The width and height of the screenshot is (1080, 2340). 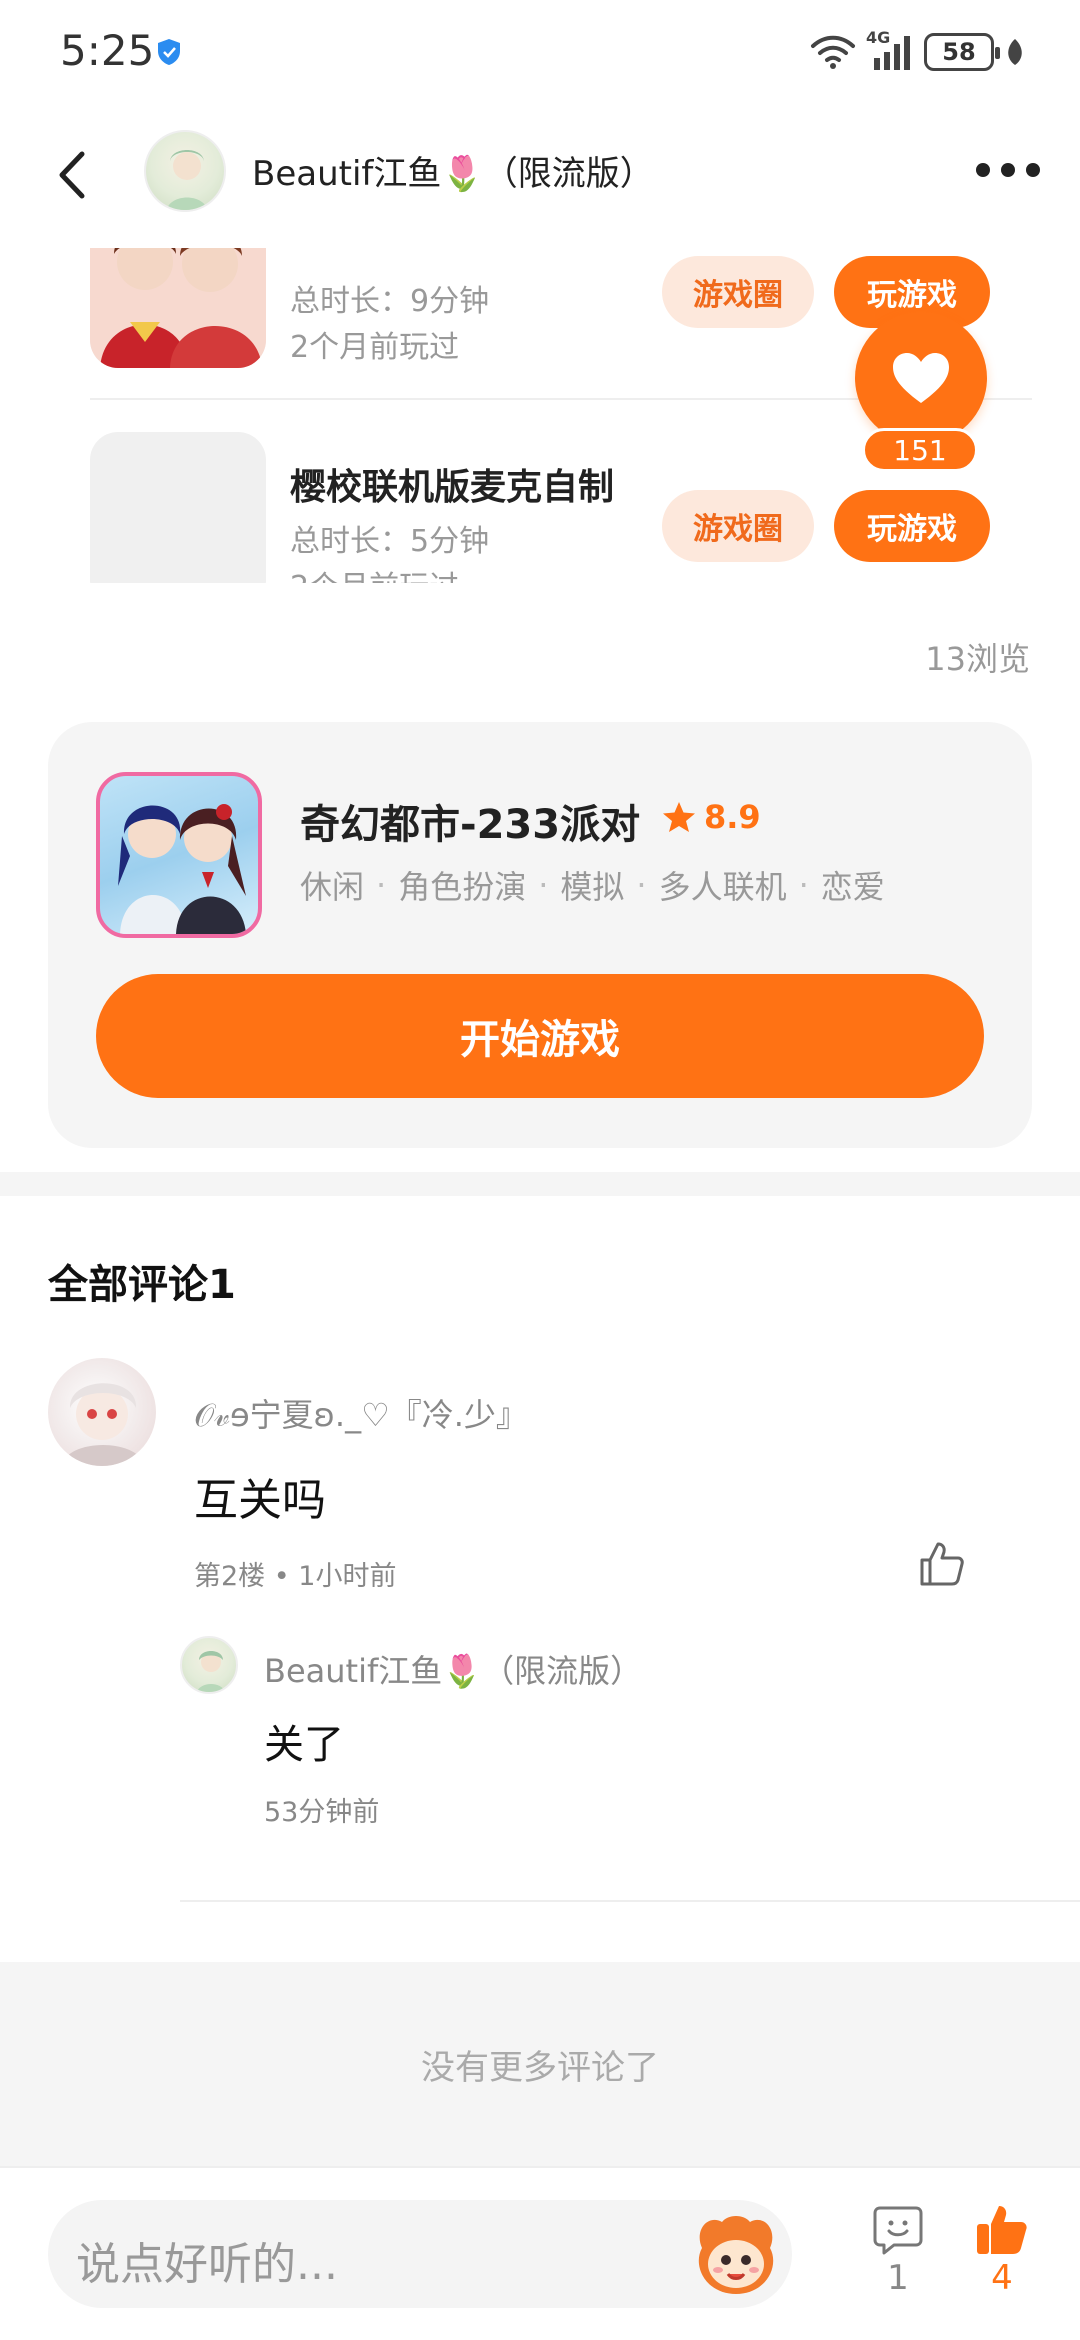 I want to click on reply-author-avatar, so click(x=209, y=1665).